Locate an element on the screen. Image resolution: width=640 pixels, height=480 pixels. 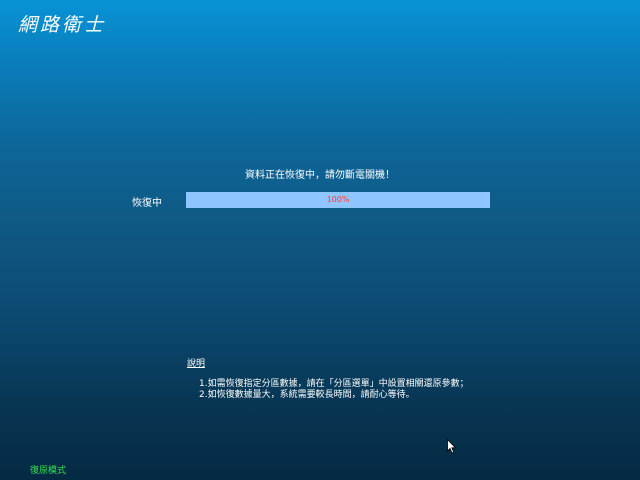
notes-title: 說明 is located at coordinates (196, 364).